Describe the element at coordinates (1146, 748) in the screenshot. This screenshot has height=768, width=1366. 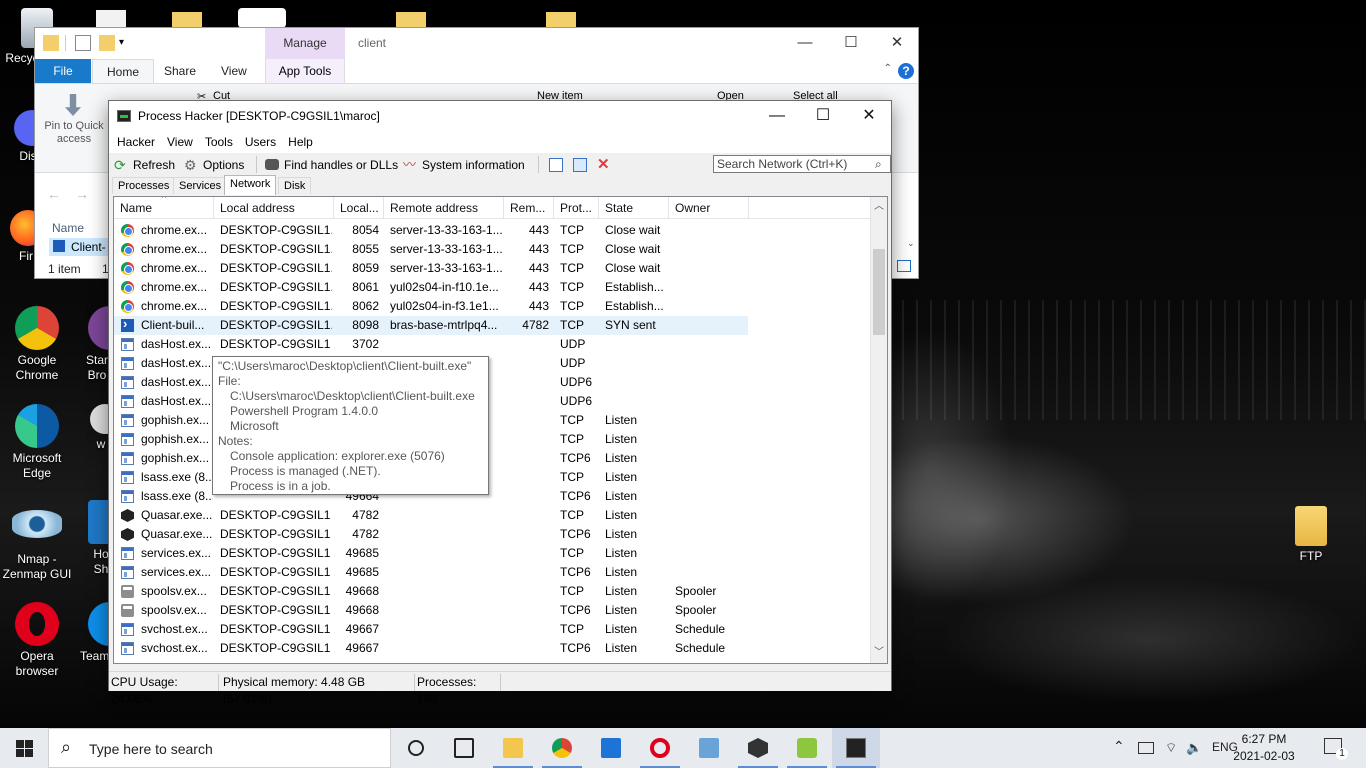
I see `battery-icon` at that location.